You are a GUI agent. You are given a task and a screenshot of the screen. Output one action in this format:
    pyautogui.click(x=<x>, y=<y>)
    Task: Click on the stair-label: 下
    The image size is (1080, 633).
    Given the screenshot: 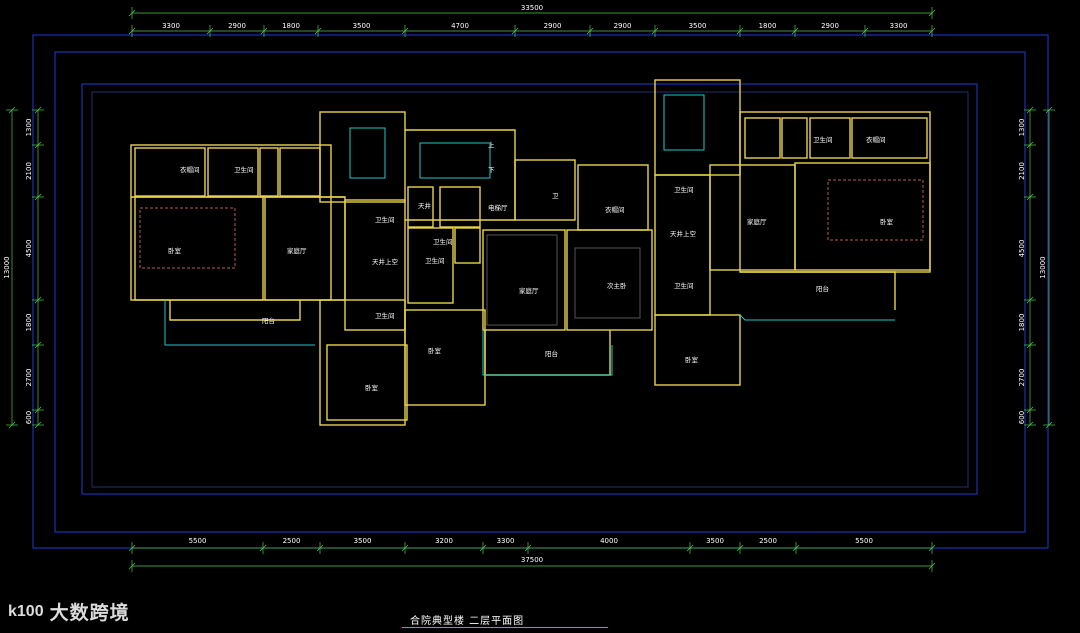 What is the action you would take?
    pyautogui.click(x=491, y=170)
    